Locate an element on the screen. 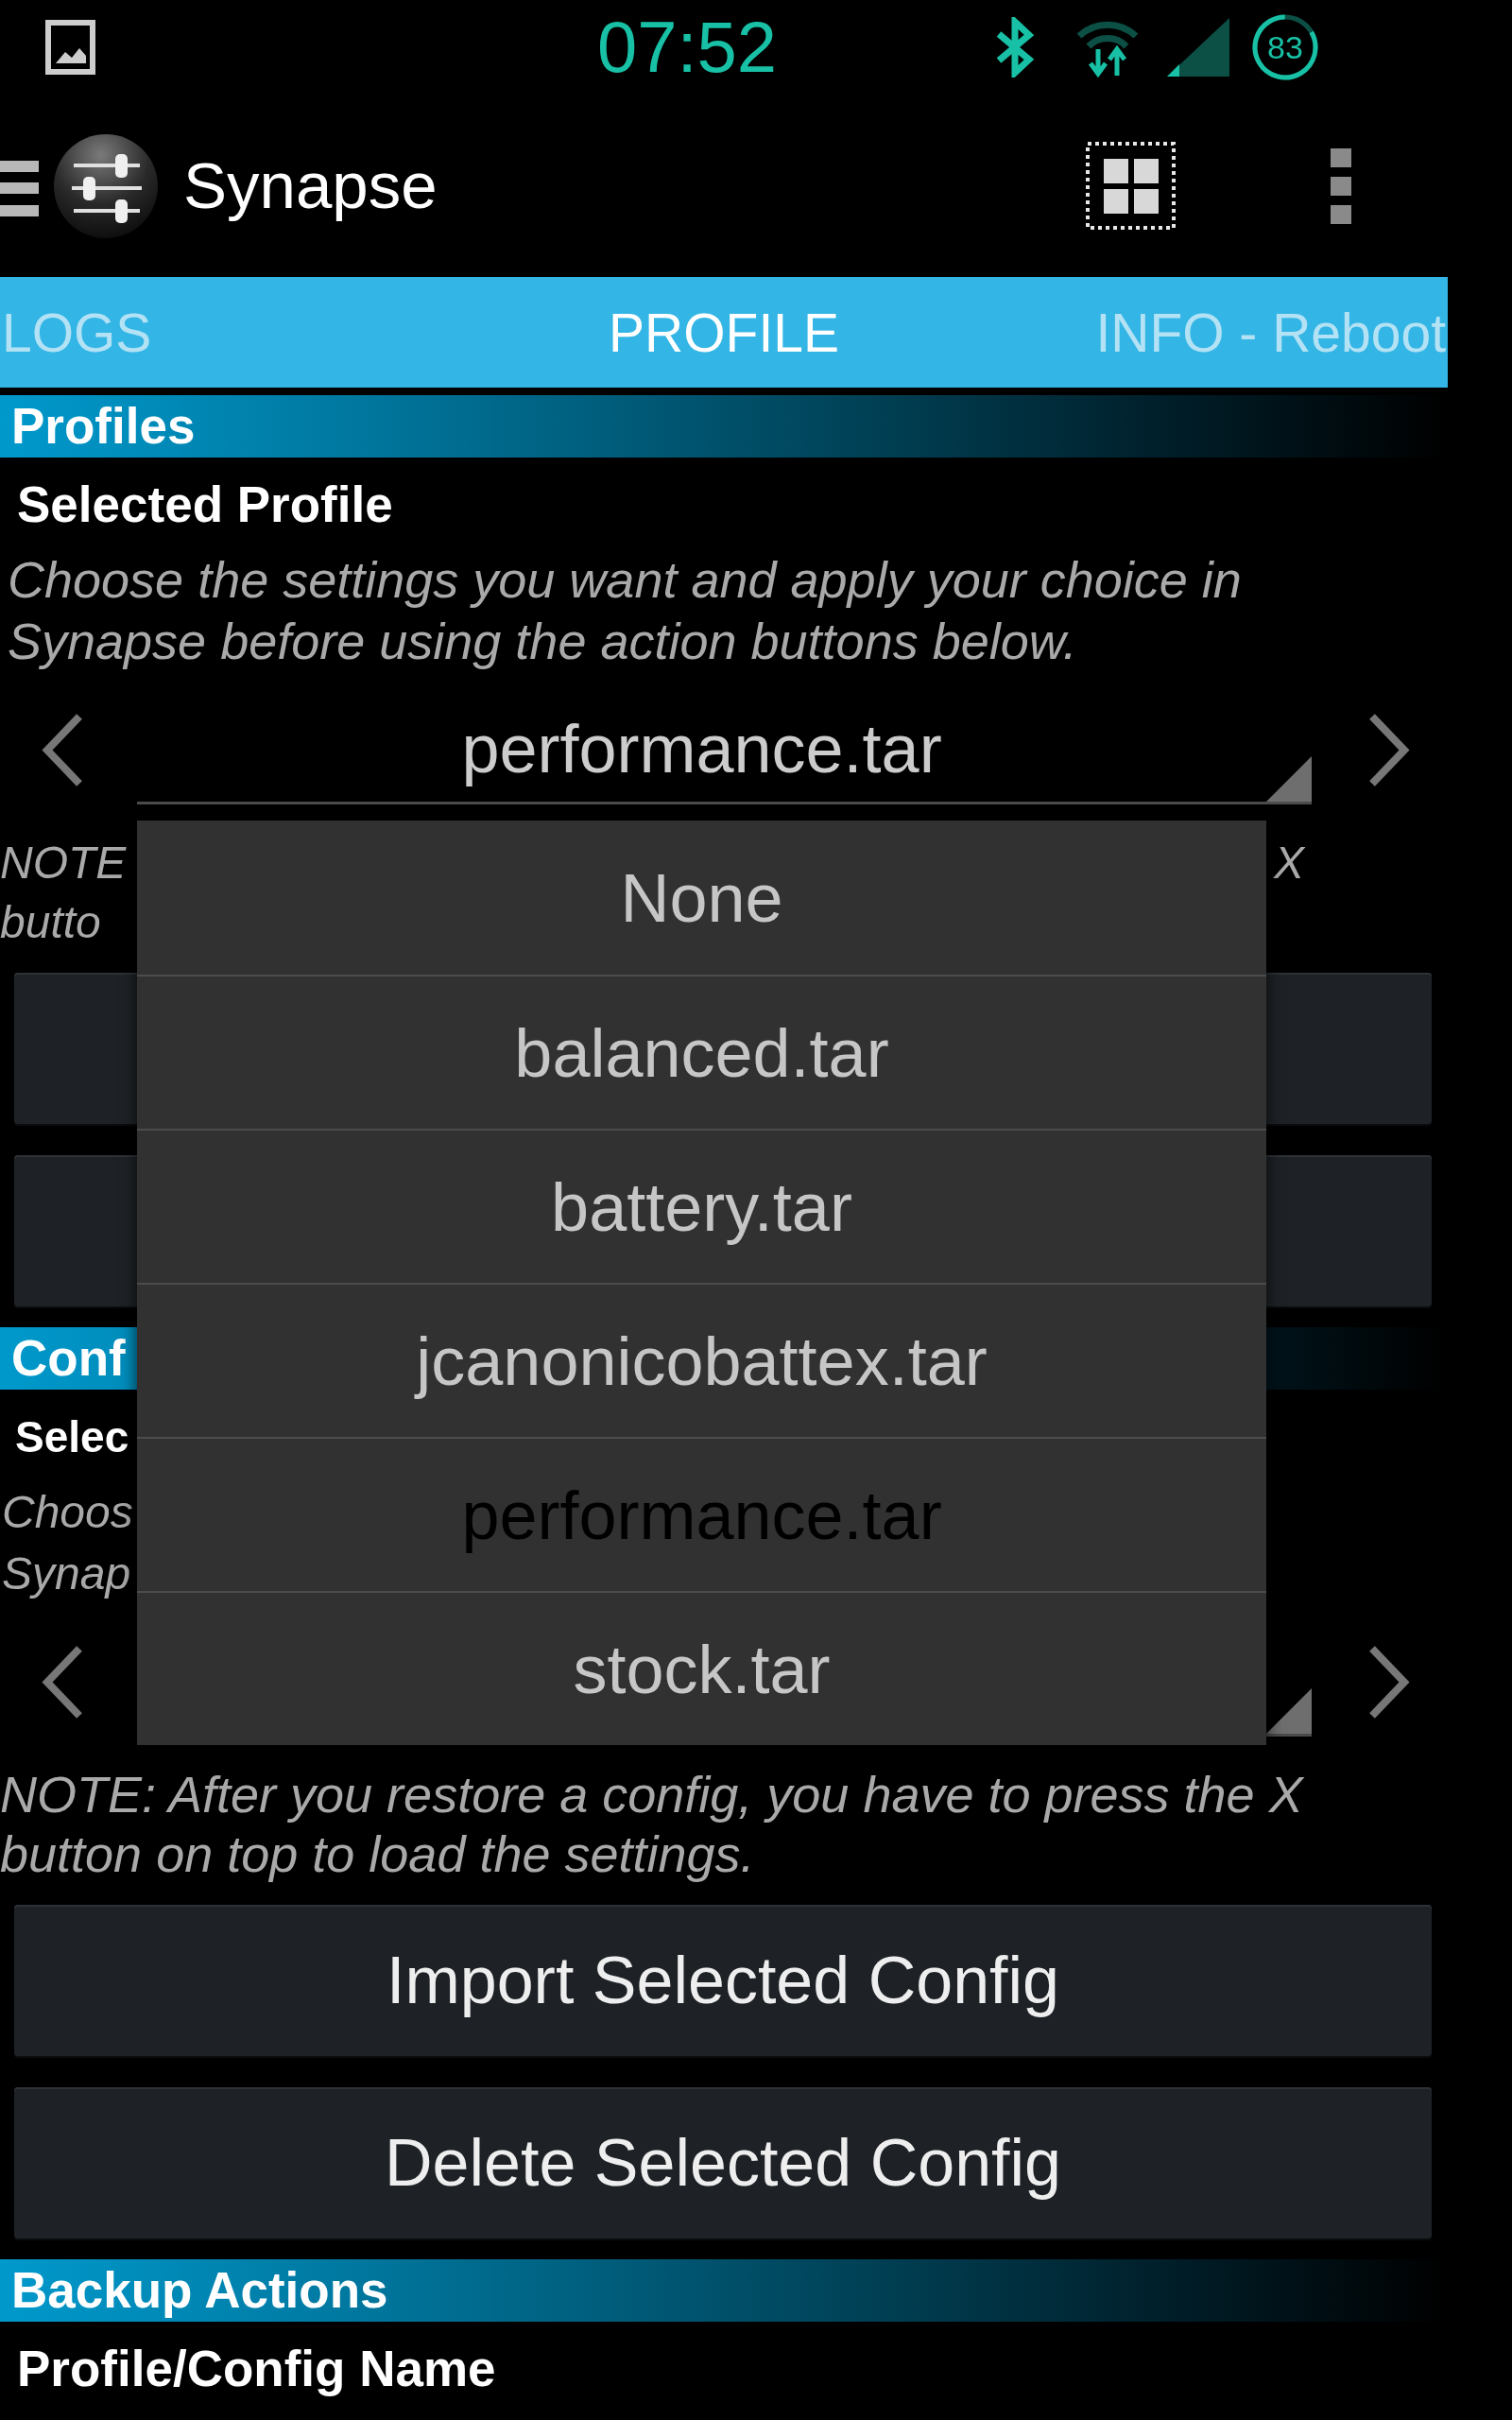 The width and height of the screenshot is (1512, 2420). menu-icon is located at coordinates (19, 188).